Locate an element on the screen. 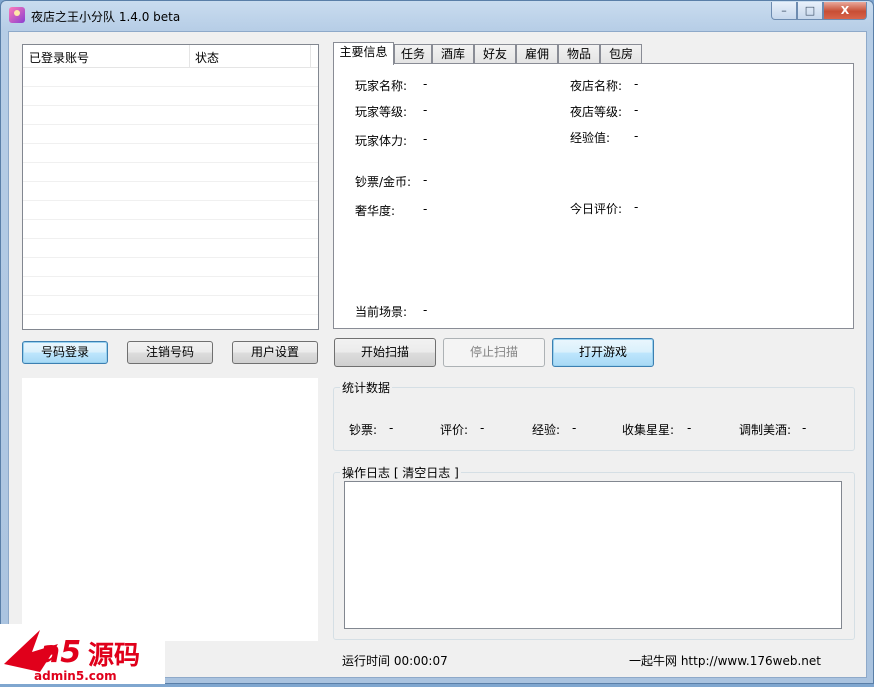 This screenshot has height=687, width=874. stats-title: 统计数据 is located at coordinates (366, 387).